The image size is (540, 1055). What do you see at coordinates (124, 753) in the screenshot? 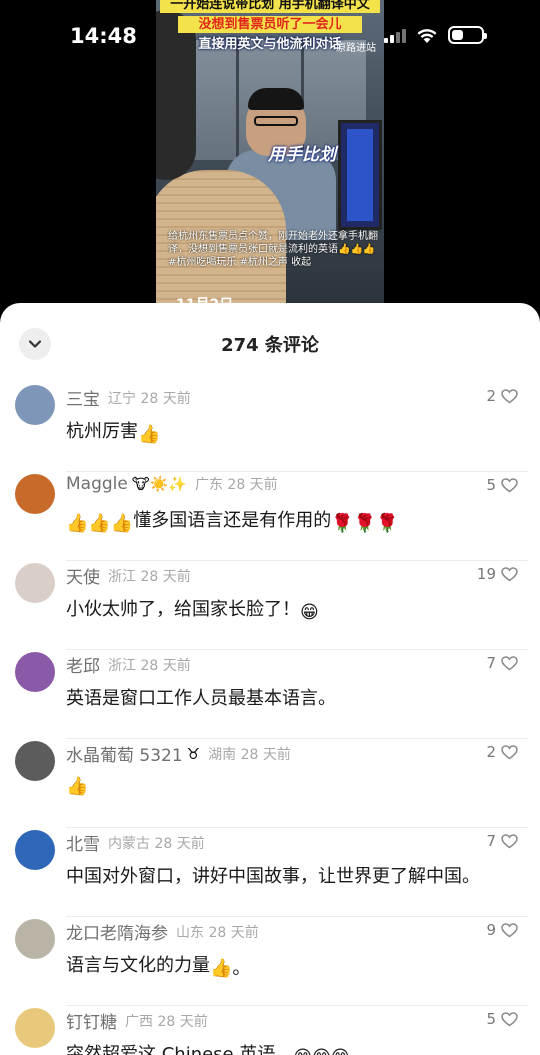
I see `comment-username: 水晶葡萄 5321` at bounding box center [124, 753].